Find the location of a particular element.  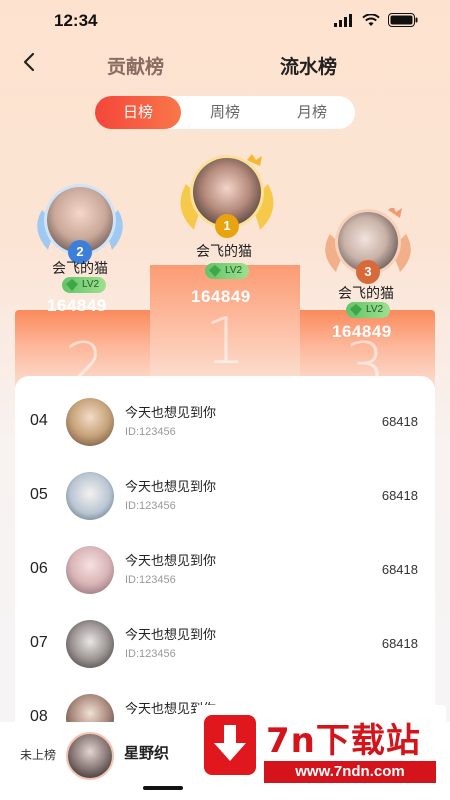

level-badge-third: LV2 is located at coordinates (368, 310).